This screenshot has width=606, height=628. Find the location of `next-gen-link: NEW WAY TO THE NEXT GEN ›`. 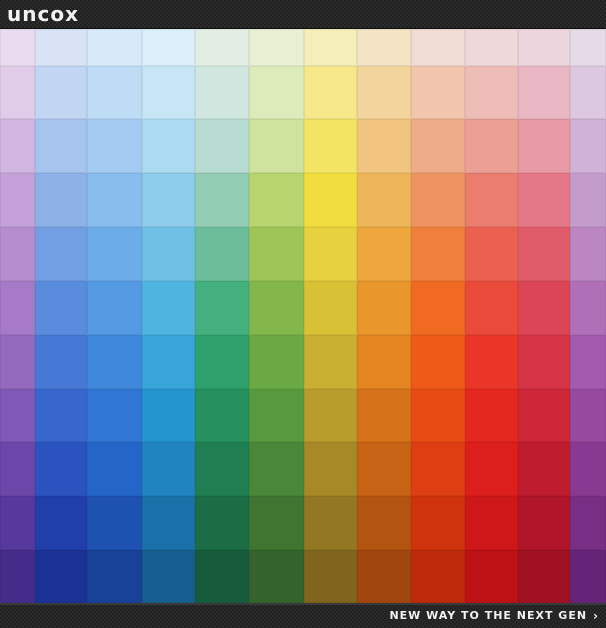

next-gen-link: NEW WAY TO THE NEXT GEN › is located at coordinates (493, 616).